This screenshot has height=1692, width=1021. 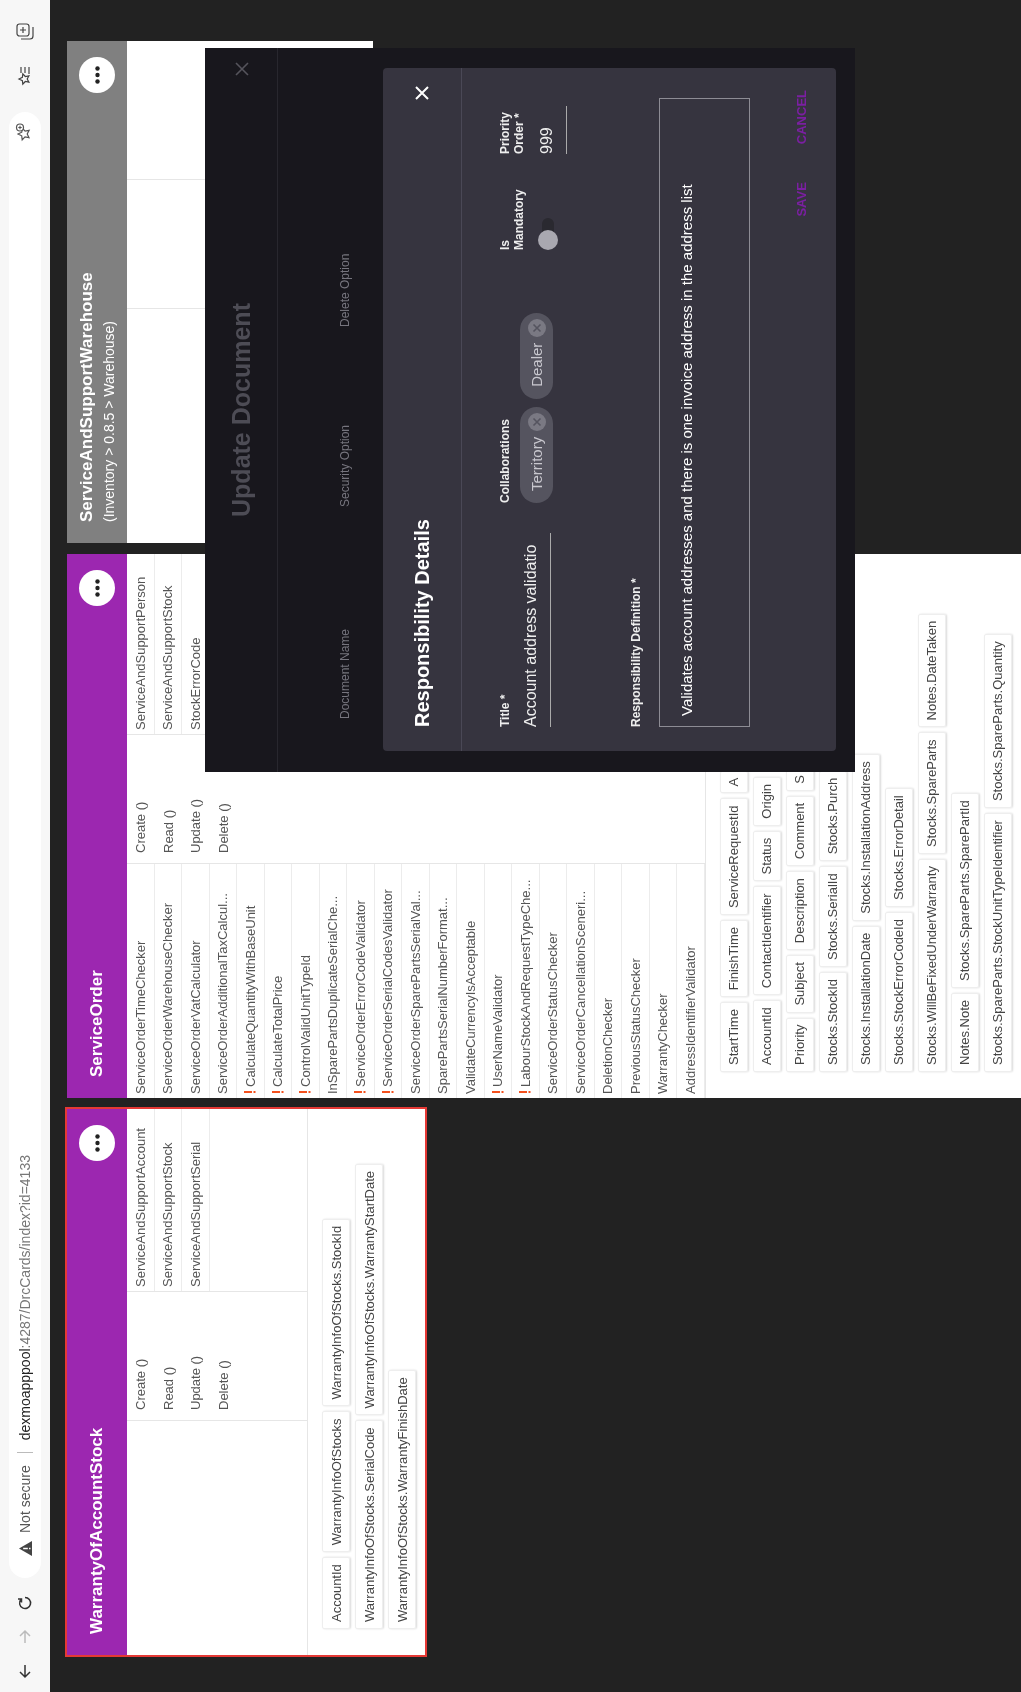 I want to click on rule-name: AddressIdentifierValidator, so click(x=690, y=1020).